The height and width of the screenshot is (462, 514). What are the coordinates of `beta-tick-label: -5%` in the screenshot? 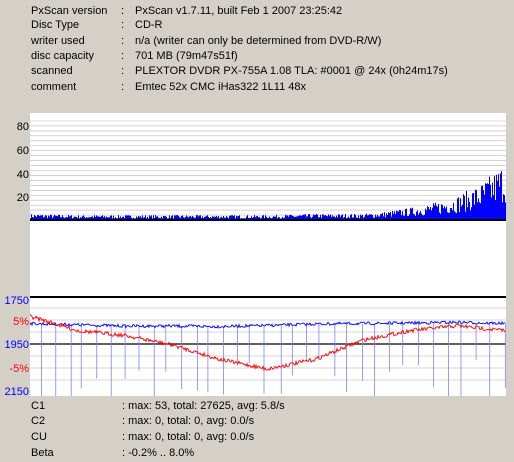 It's located at (19, 369).